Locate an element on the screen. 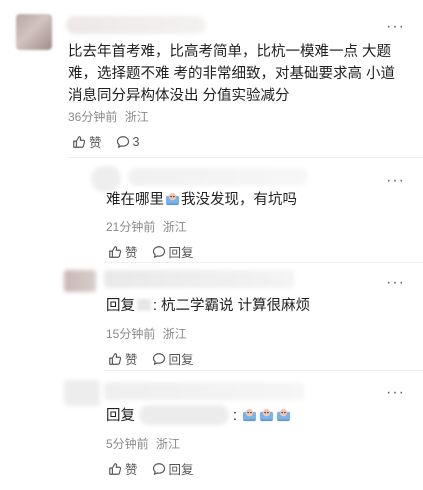 Image resolution: width=423 pixels, height=490 pixels. timestamp: 36分钟前 is located at coordinates (93, 117).